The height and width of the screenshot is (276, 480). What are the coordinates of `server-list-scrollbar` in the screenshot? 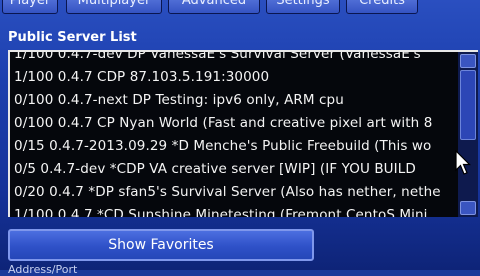 It's located at (468, 134).